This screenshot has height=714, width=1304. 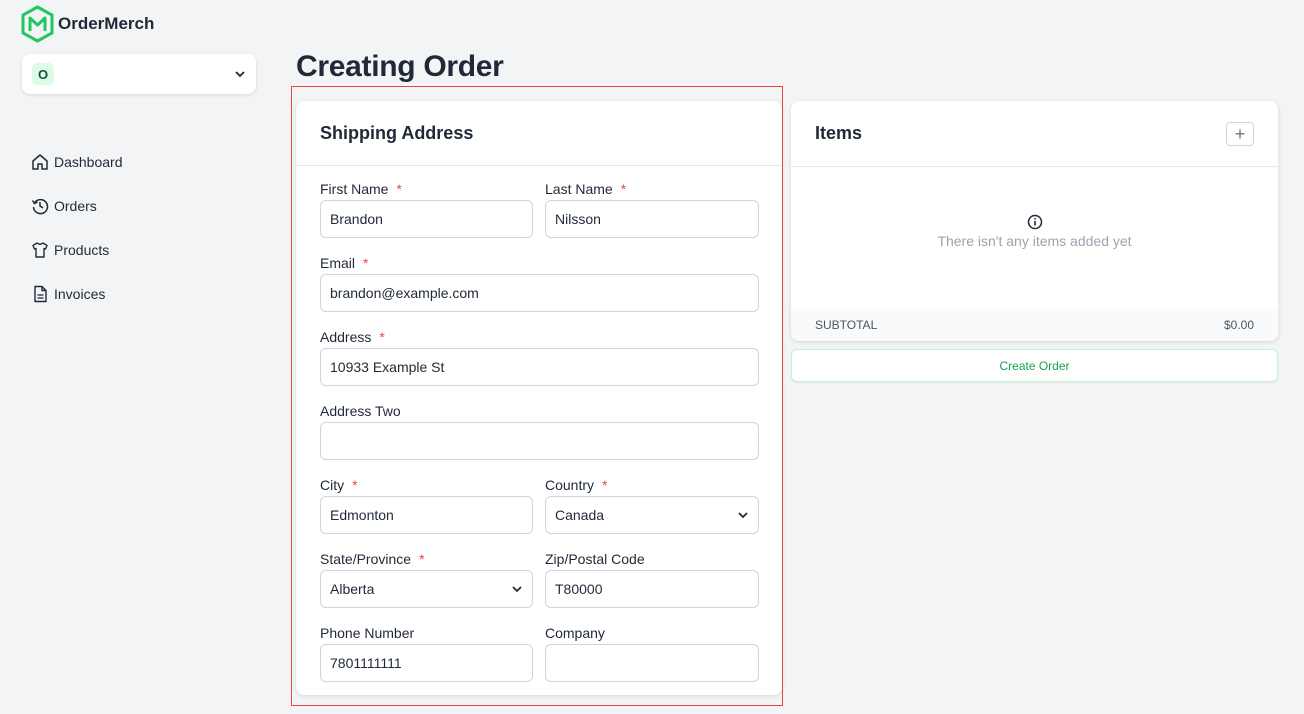 I want to click on app-logo: OrderMerch, so click(x=87, y=24).